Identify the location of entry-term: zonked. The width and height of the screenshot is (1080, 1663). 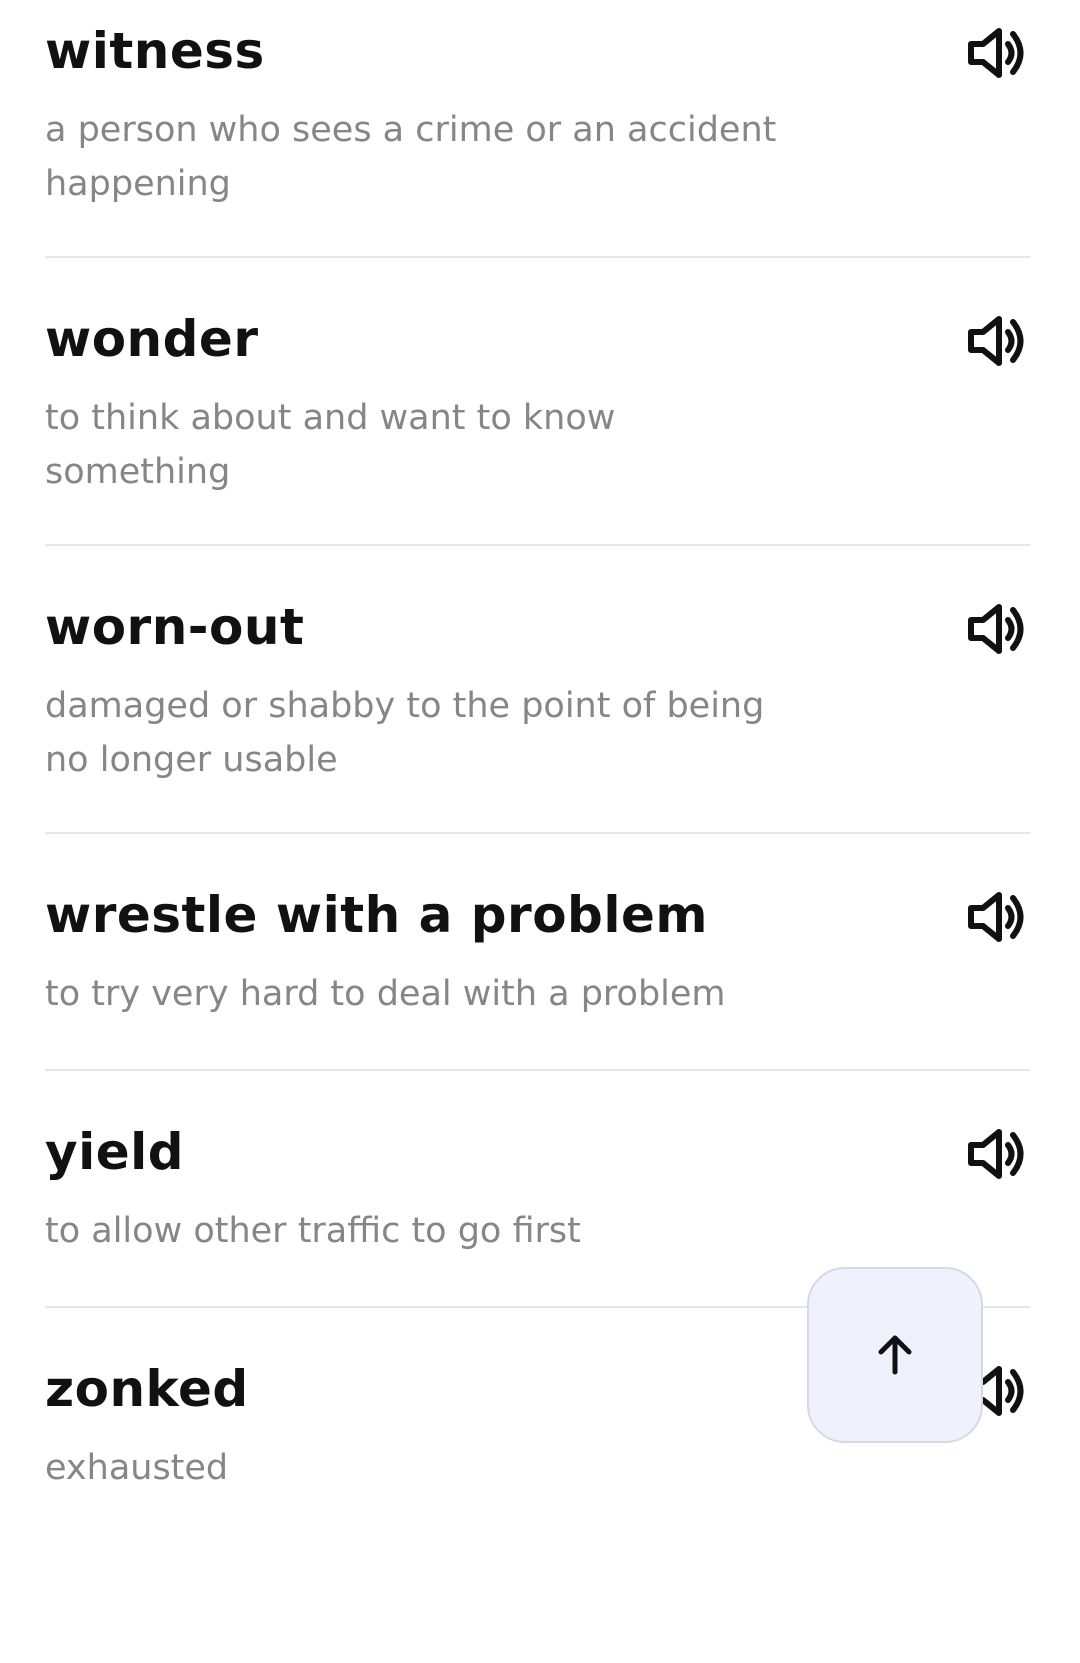
(147, 1389).